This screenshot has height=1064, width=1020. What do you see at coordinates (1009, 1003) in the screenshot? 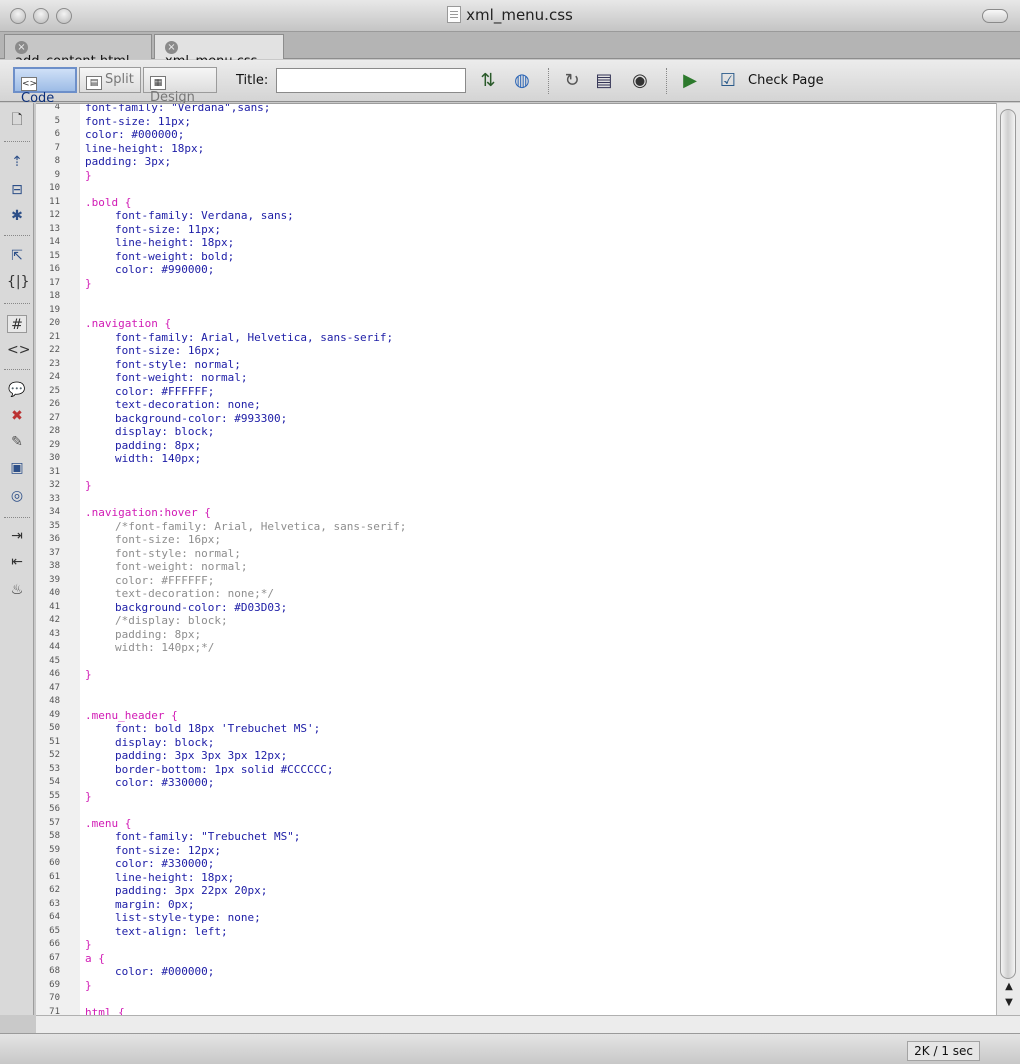
I see `scroll-down-arrow-icon: ▼` at bounding box center [1009, 1003].